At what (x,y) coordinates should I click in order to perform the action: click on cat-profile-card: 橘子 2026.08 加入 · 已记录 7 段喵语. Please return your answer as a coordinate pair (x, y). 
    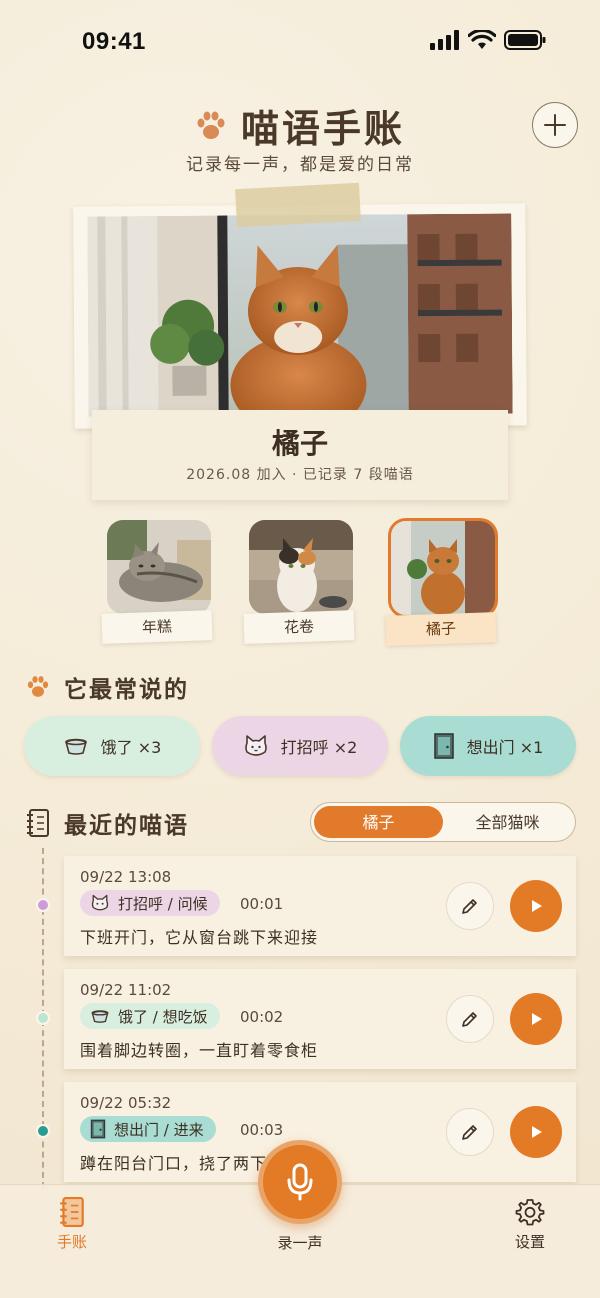
    Looking at the image, I should click on (300, 455).